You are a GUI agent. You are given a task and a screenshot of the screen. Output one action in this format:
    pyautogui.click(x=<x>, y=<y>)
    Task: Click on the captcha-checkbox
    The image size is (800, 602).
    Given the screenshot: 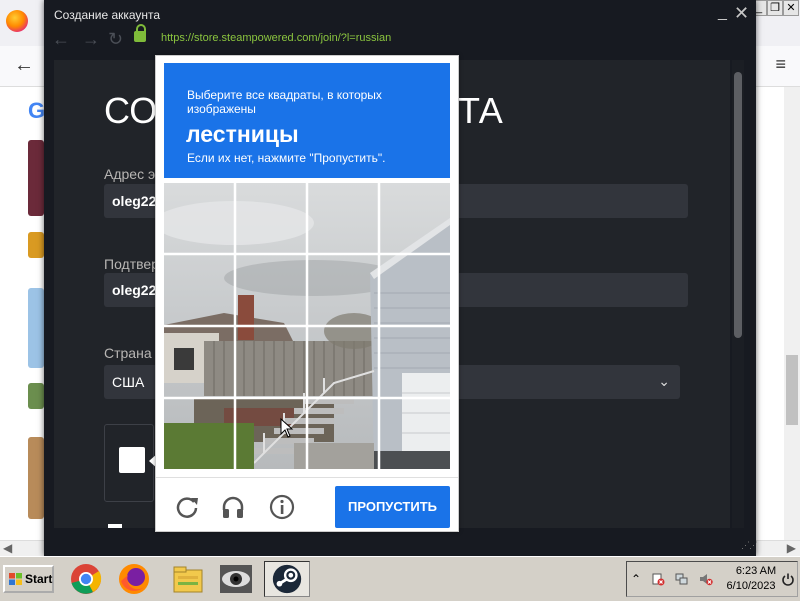 What is the action you would take?
    pyautogui.click(x=132, y=460)
    